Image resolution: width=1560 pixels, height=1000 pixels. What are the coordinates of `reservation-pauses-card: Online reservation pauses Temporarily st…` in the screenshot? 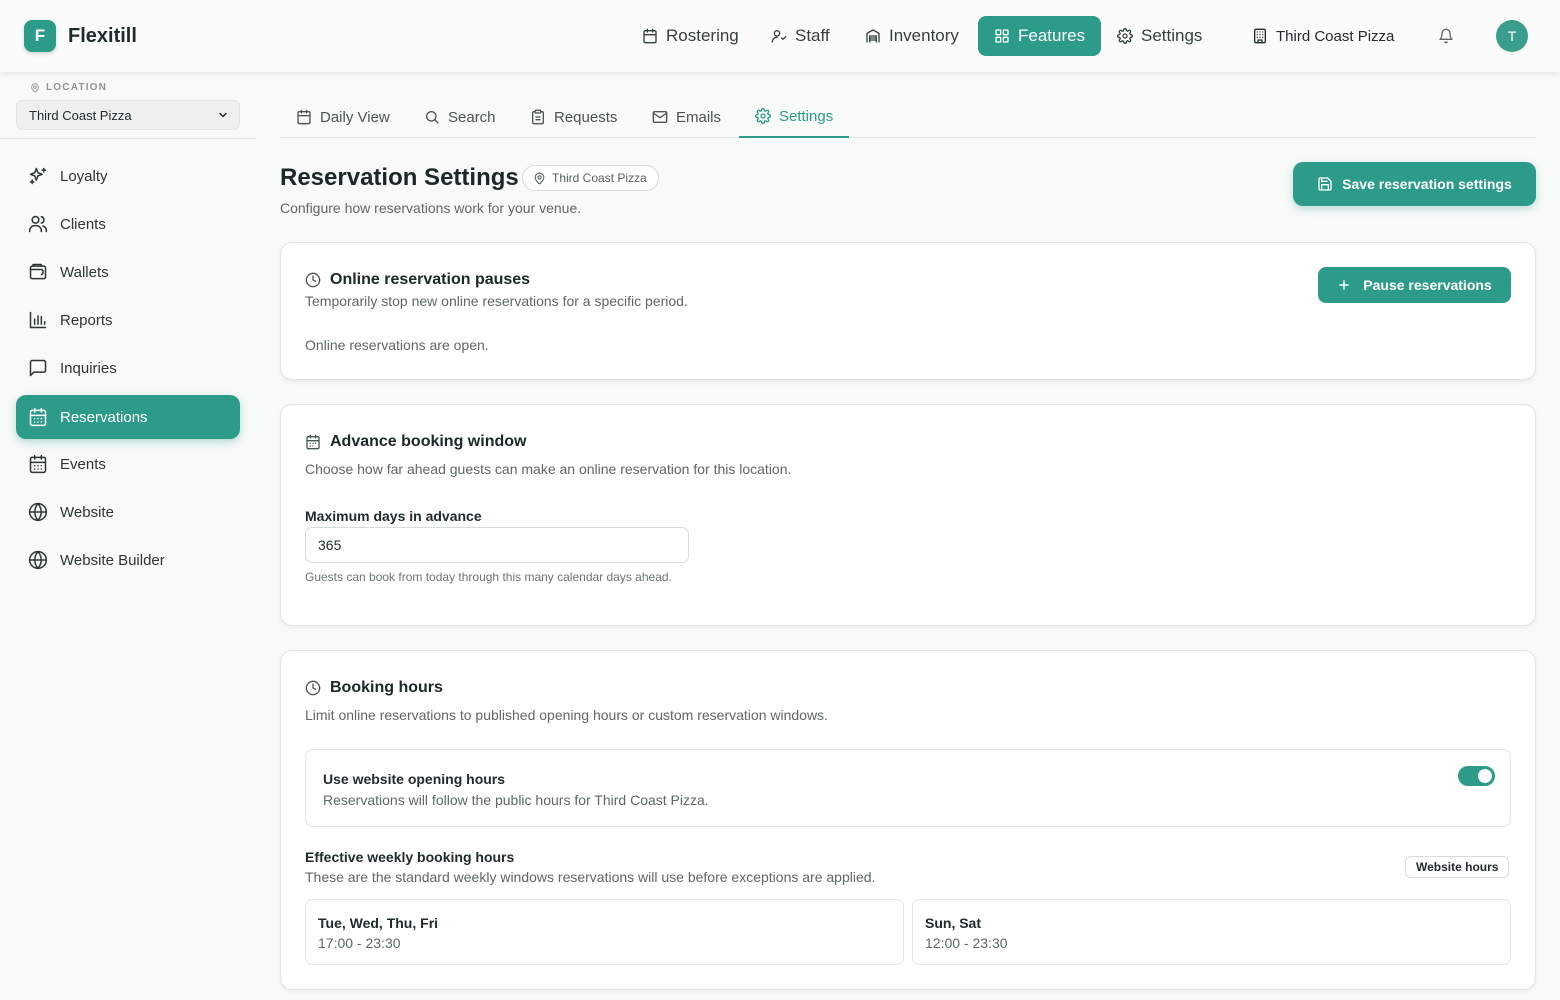 It's located at (908, 311).